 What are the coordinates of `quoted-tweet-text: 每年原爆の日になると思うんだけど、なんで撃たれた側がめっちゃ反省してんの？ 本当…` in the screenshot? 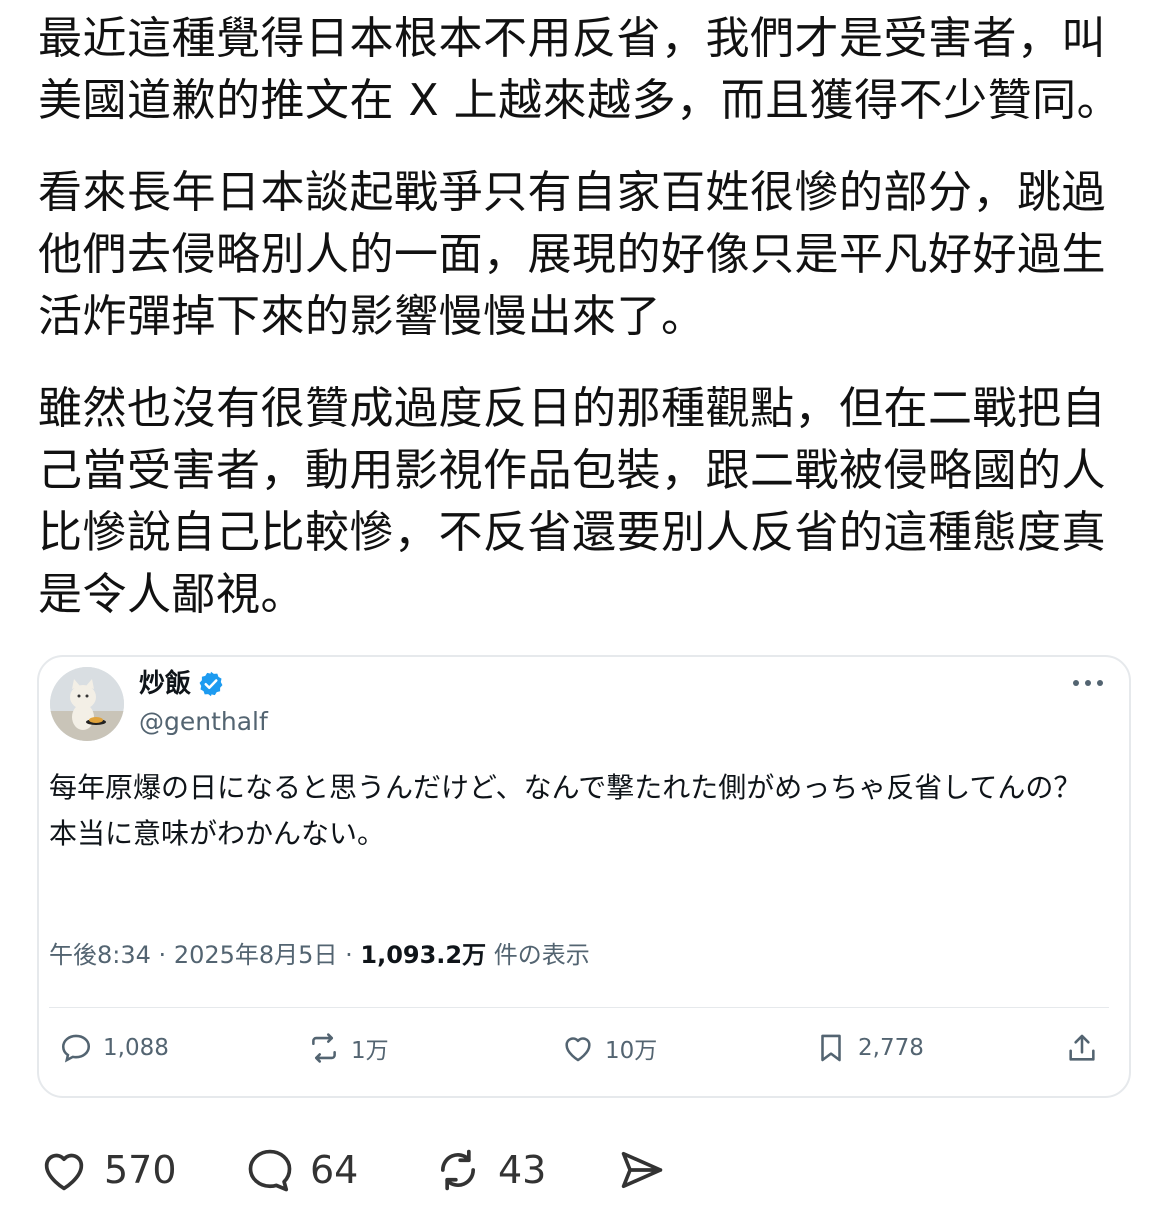 It's located at (565, 810).